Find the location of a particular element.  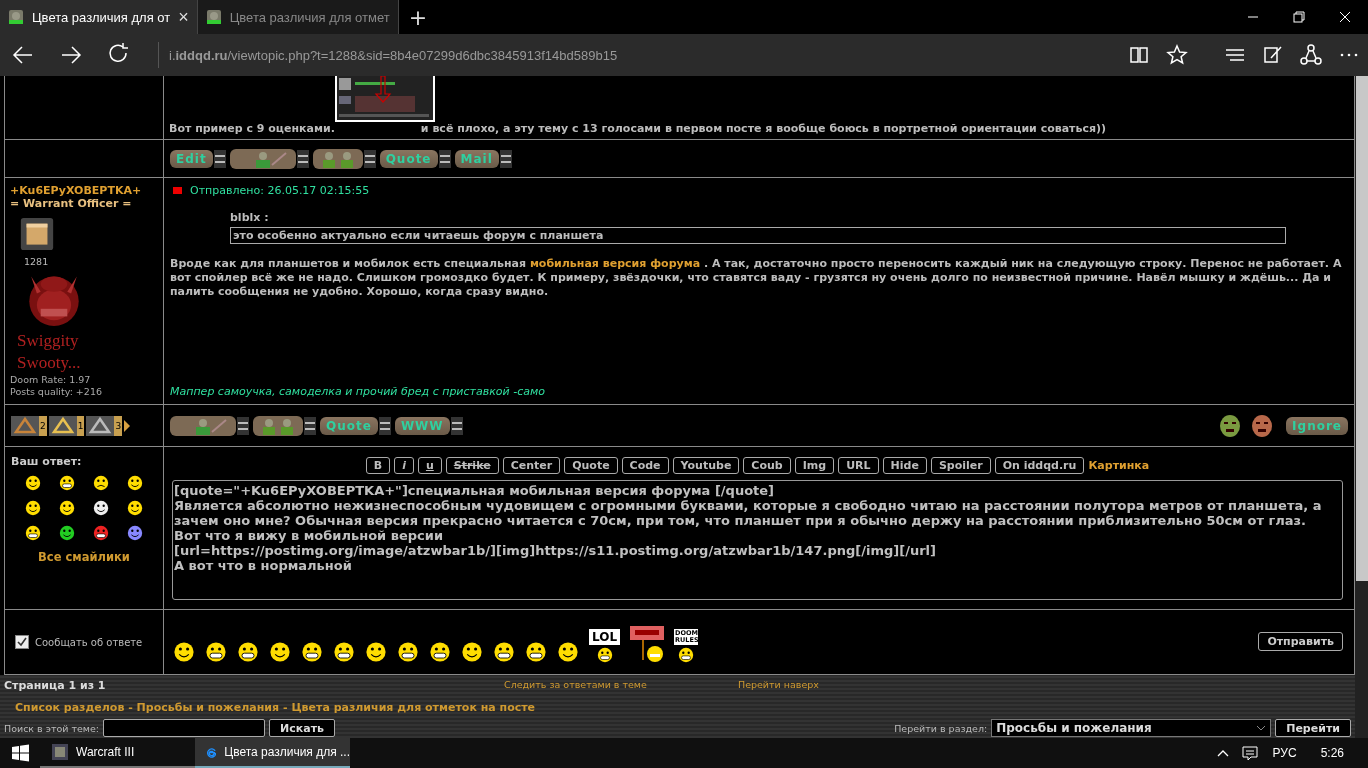

language-indicator: РУС is located at coordinates (1284, 753).